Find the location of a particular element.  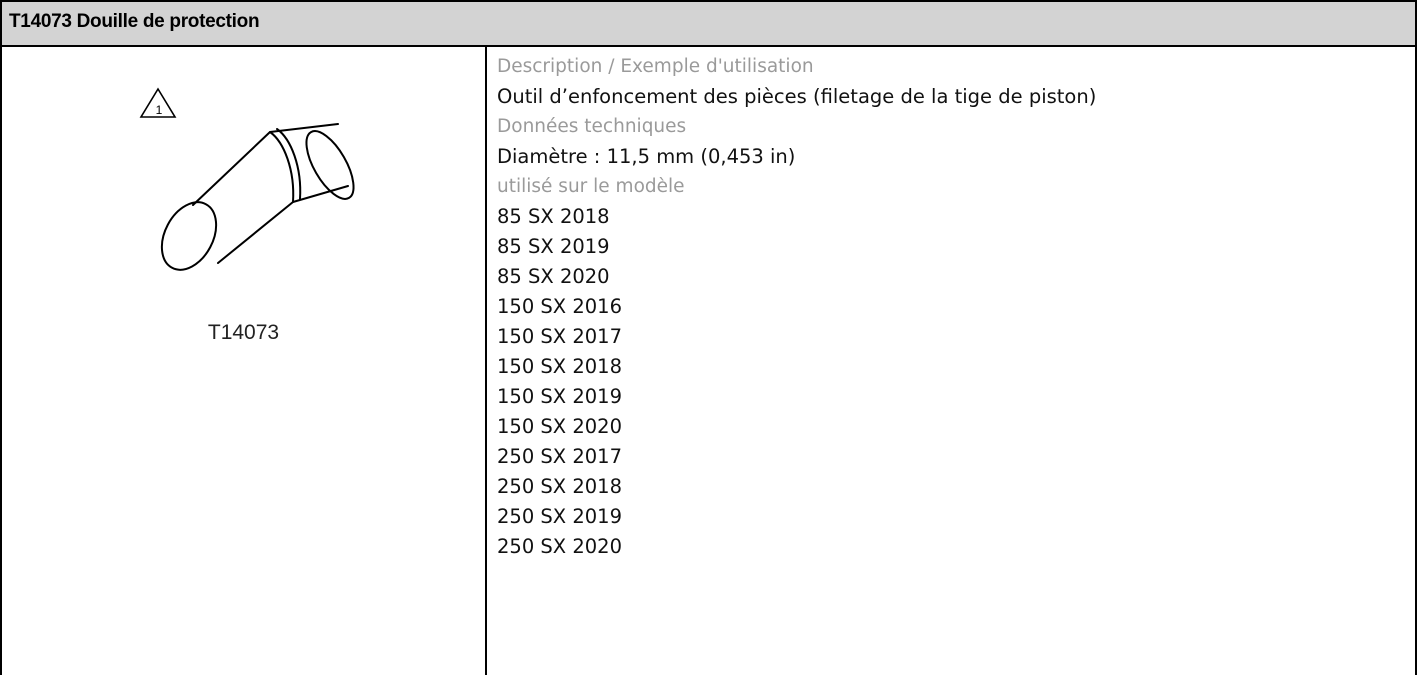

model-item: 250 SX 2017 is located at coordinates (559, 456).